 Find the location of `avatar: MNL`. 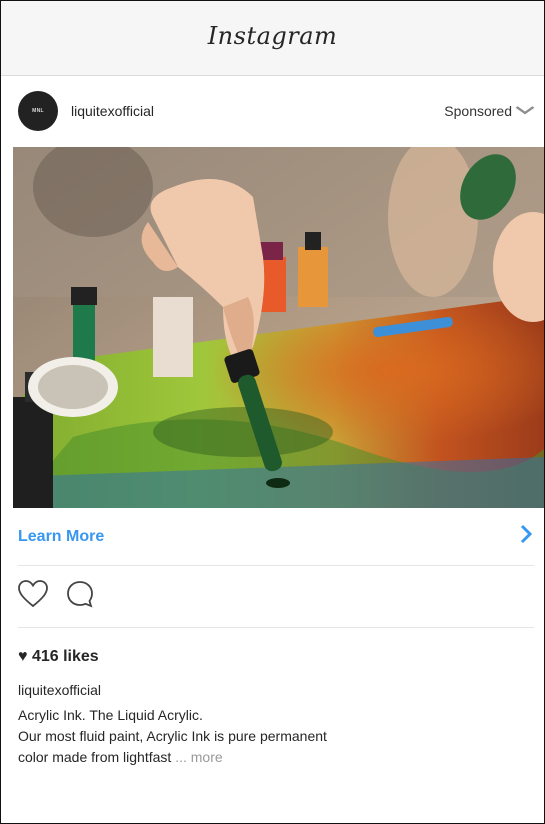

avatar: MNL is located at coordinates (38, 111).